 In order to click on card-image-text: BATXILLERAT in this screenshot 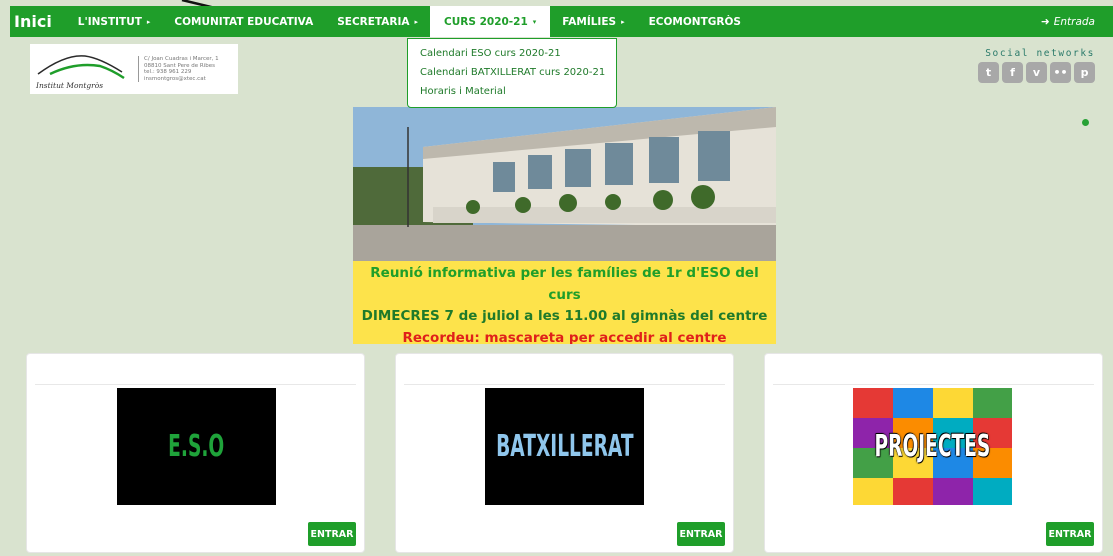, I will do `click(564, 446)`.